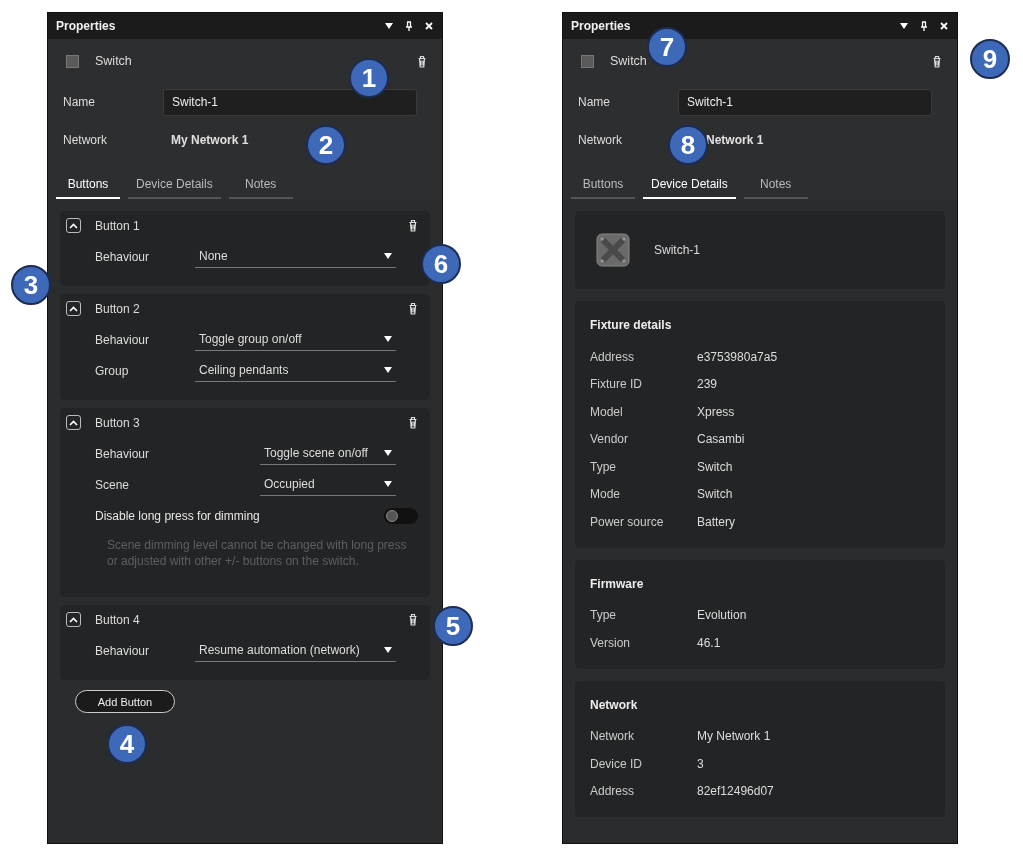  What do you see at coordinates (453, 626) in the screenshot?
I see `callout-marker: 5` at bounding box center [453, 626].